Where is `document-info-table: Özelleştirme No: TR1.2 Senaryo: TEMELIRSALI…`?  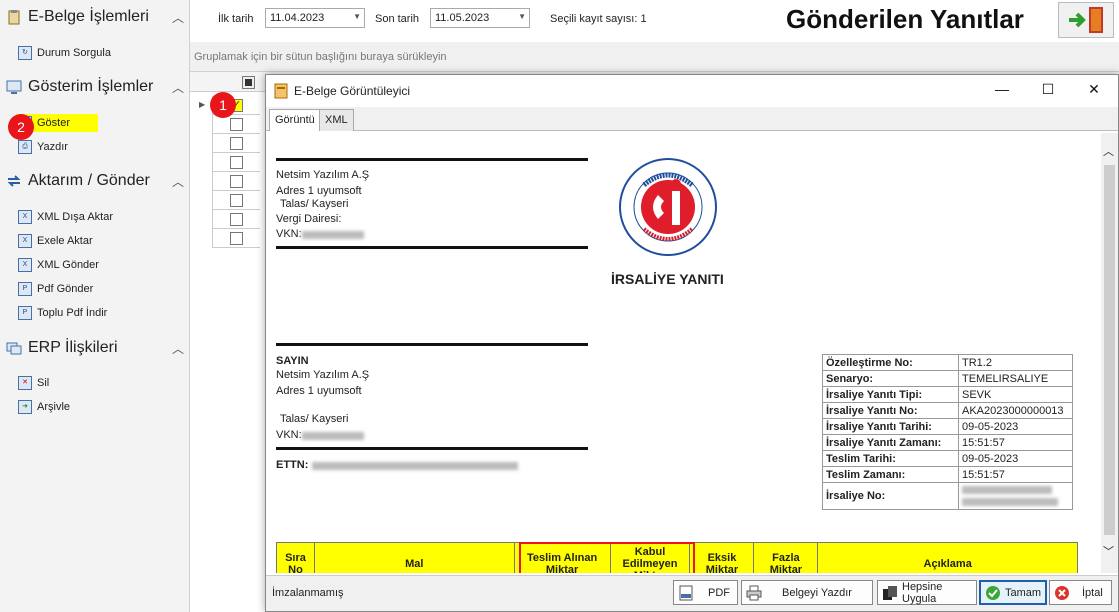
document-info-table: Özelleştirme No: TR1.2 Senaryo: TEMELIRSALI… is located at coordinates (947, 432).